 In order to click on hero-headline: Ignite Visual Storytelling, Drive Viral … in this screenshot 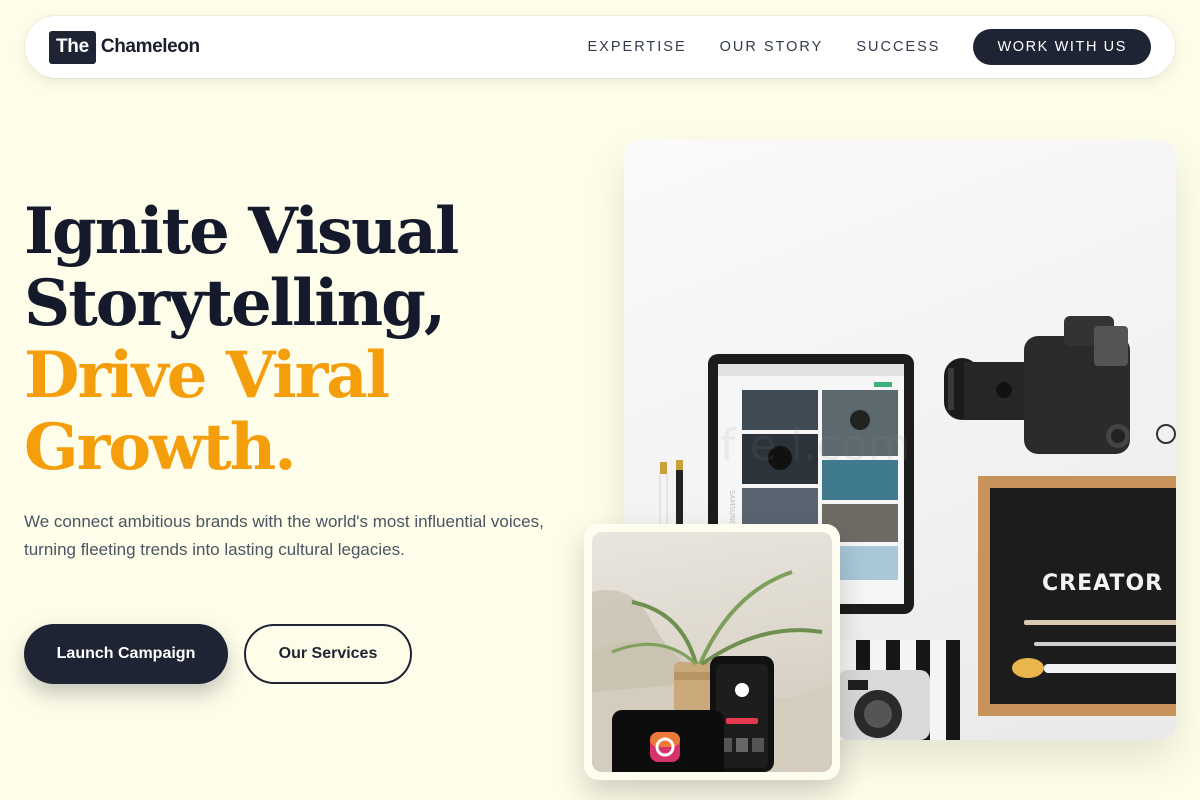, I will do `click(241, 339)`.